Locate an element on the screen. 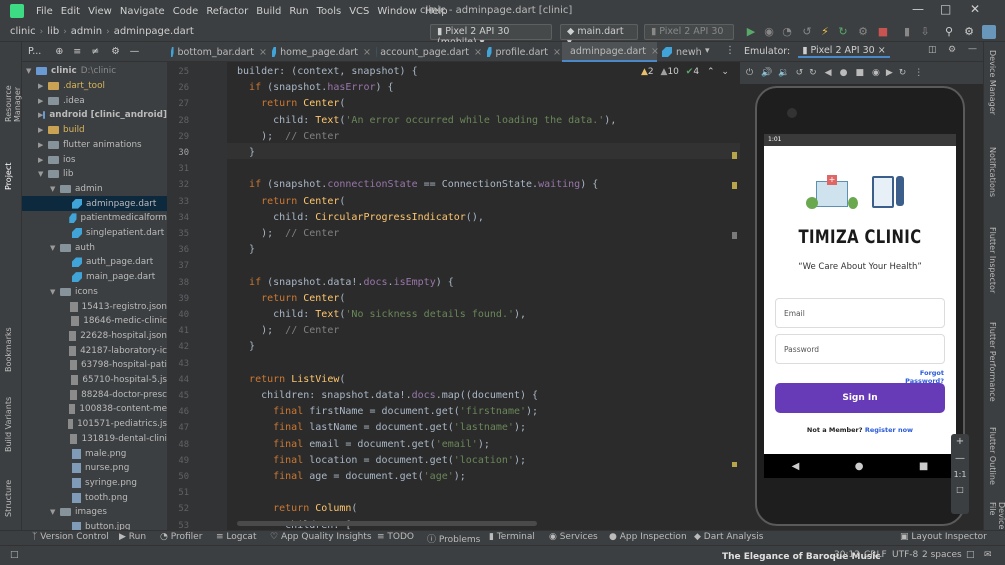 The height and width of the screenshot is (565, 1005). tree-item: 63798-hospital-pati is located at coordinates (94, 365).